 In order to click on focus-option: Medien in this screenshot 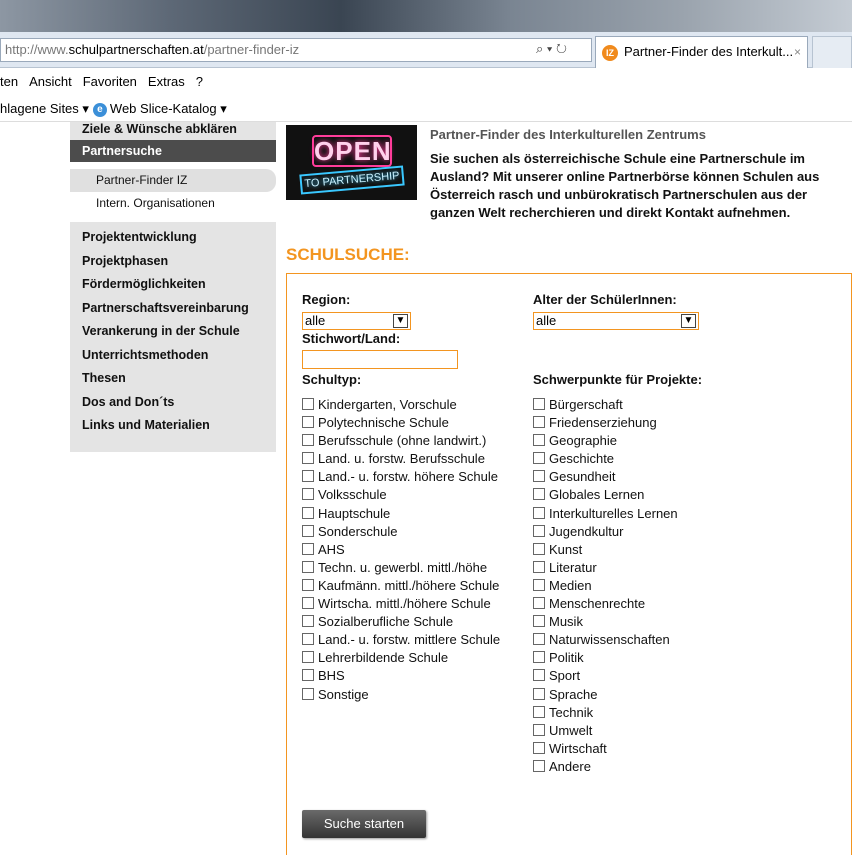, I will do `click(605, 586)`.